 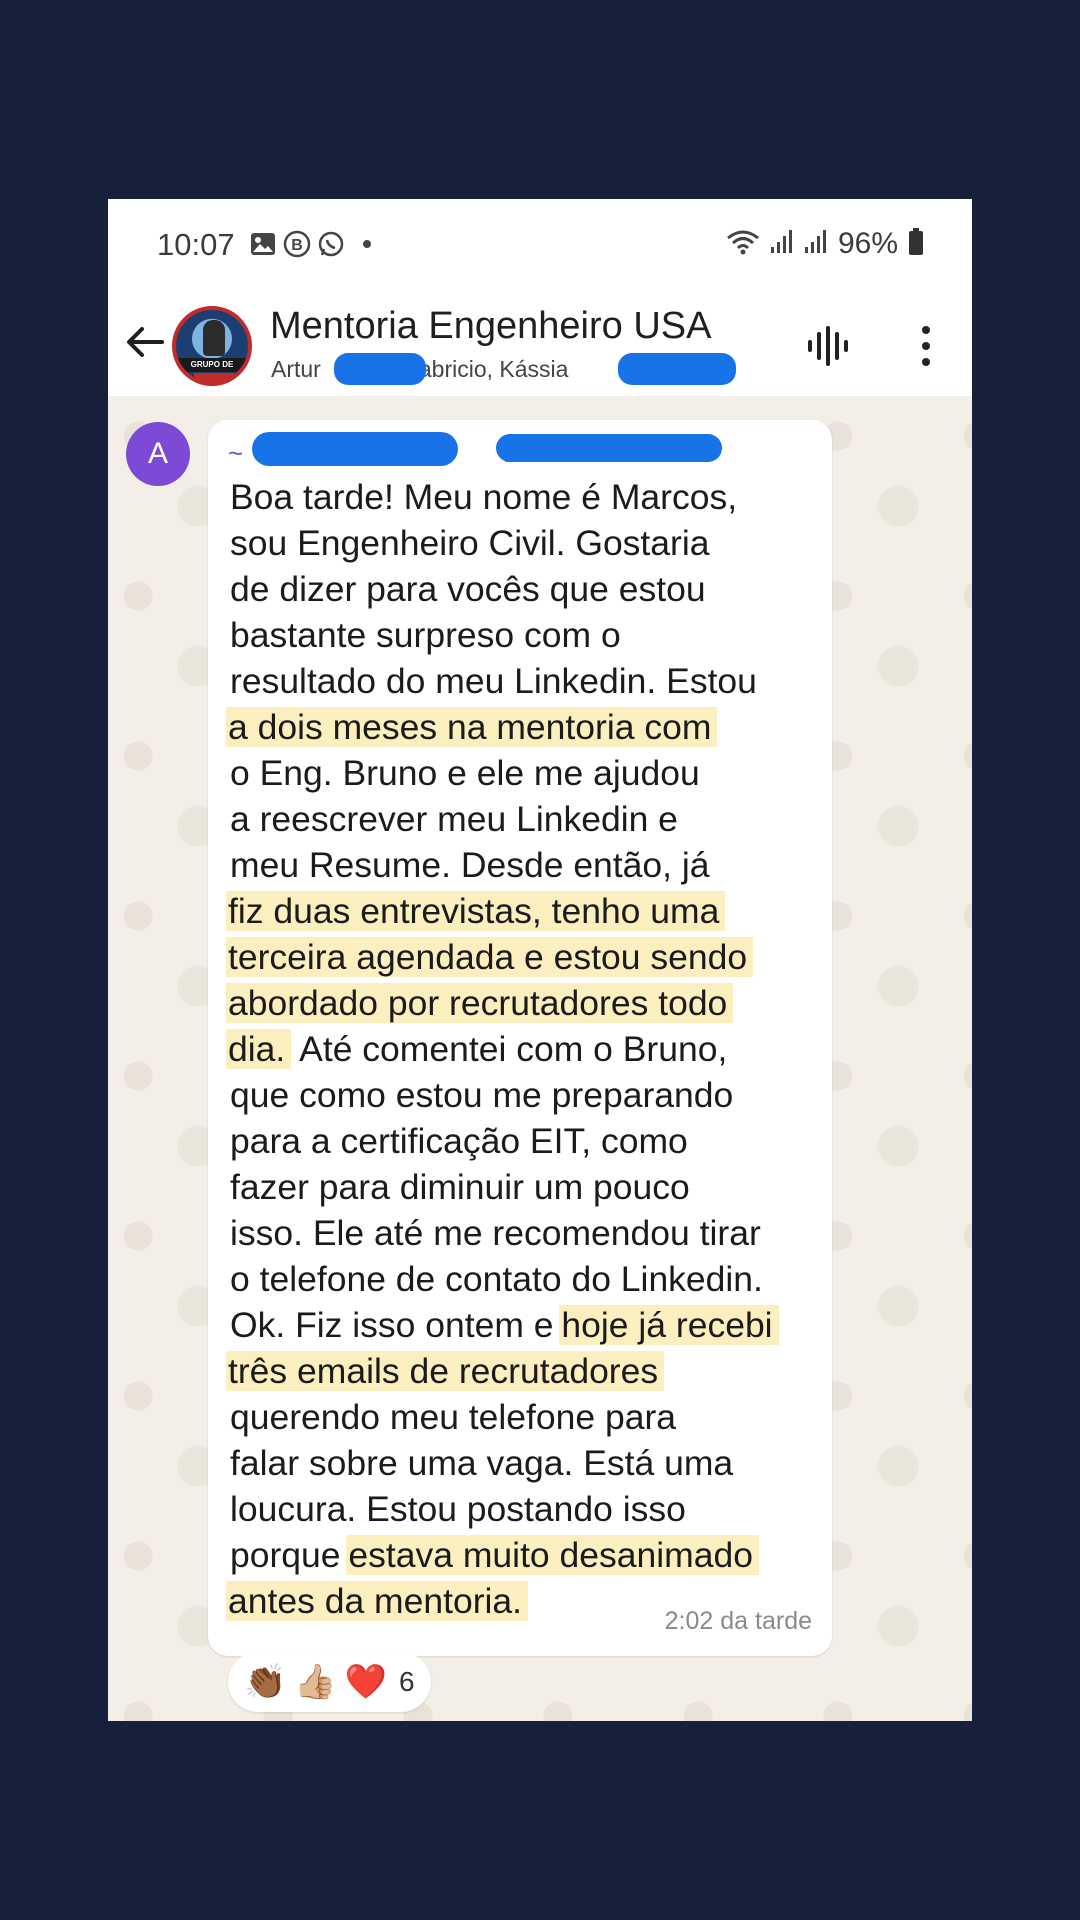 I want to click on svg-text: B, so click(x=297, y=245).